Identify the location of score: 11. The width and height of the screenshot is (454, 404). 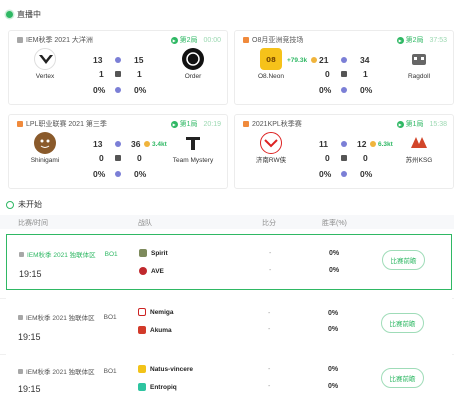
(323, 144).